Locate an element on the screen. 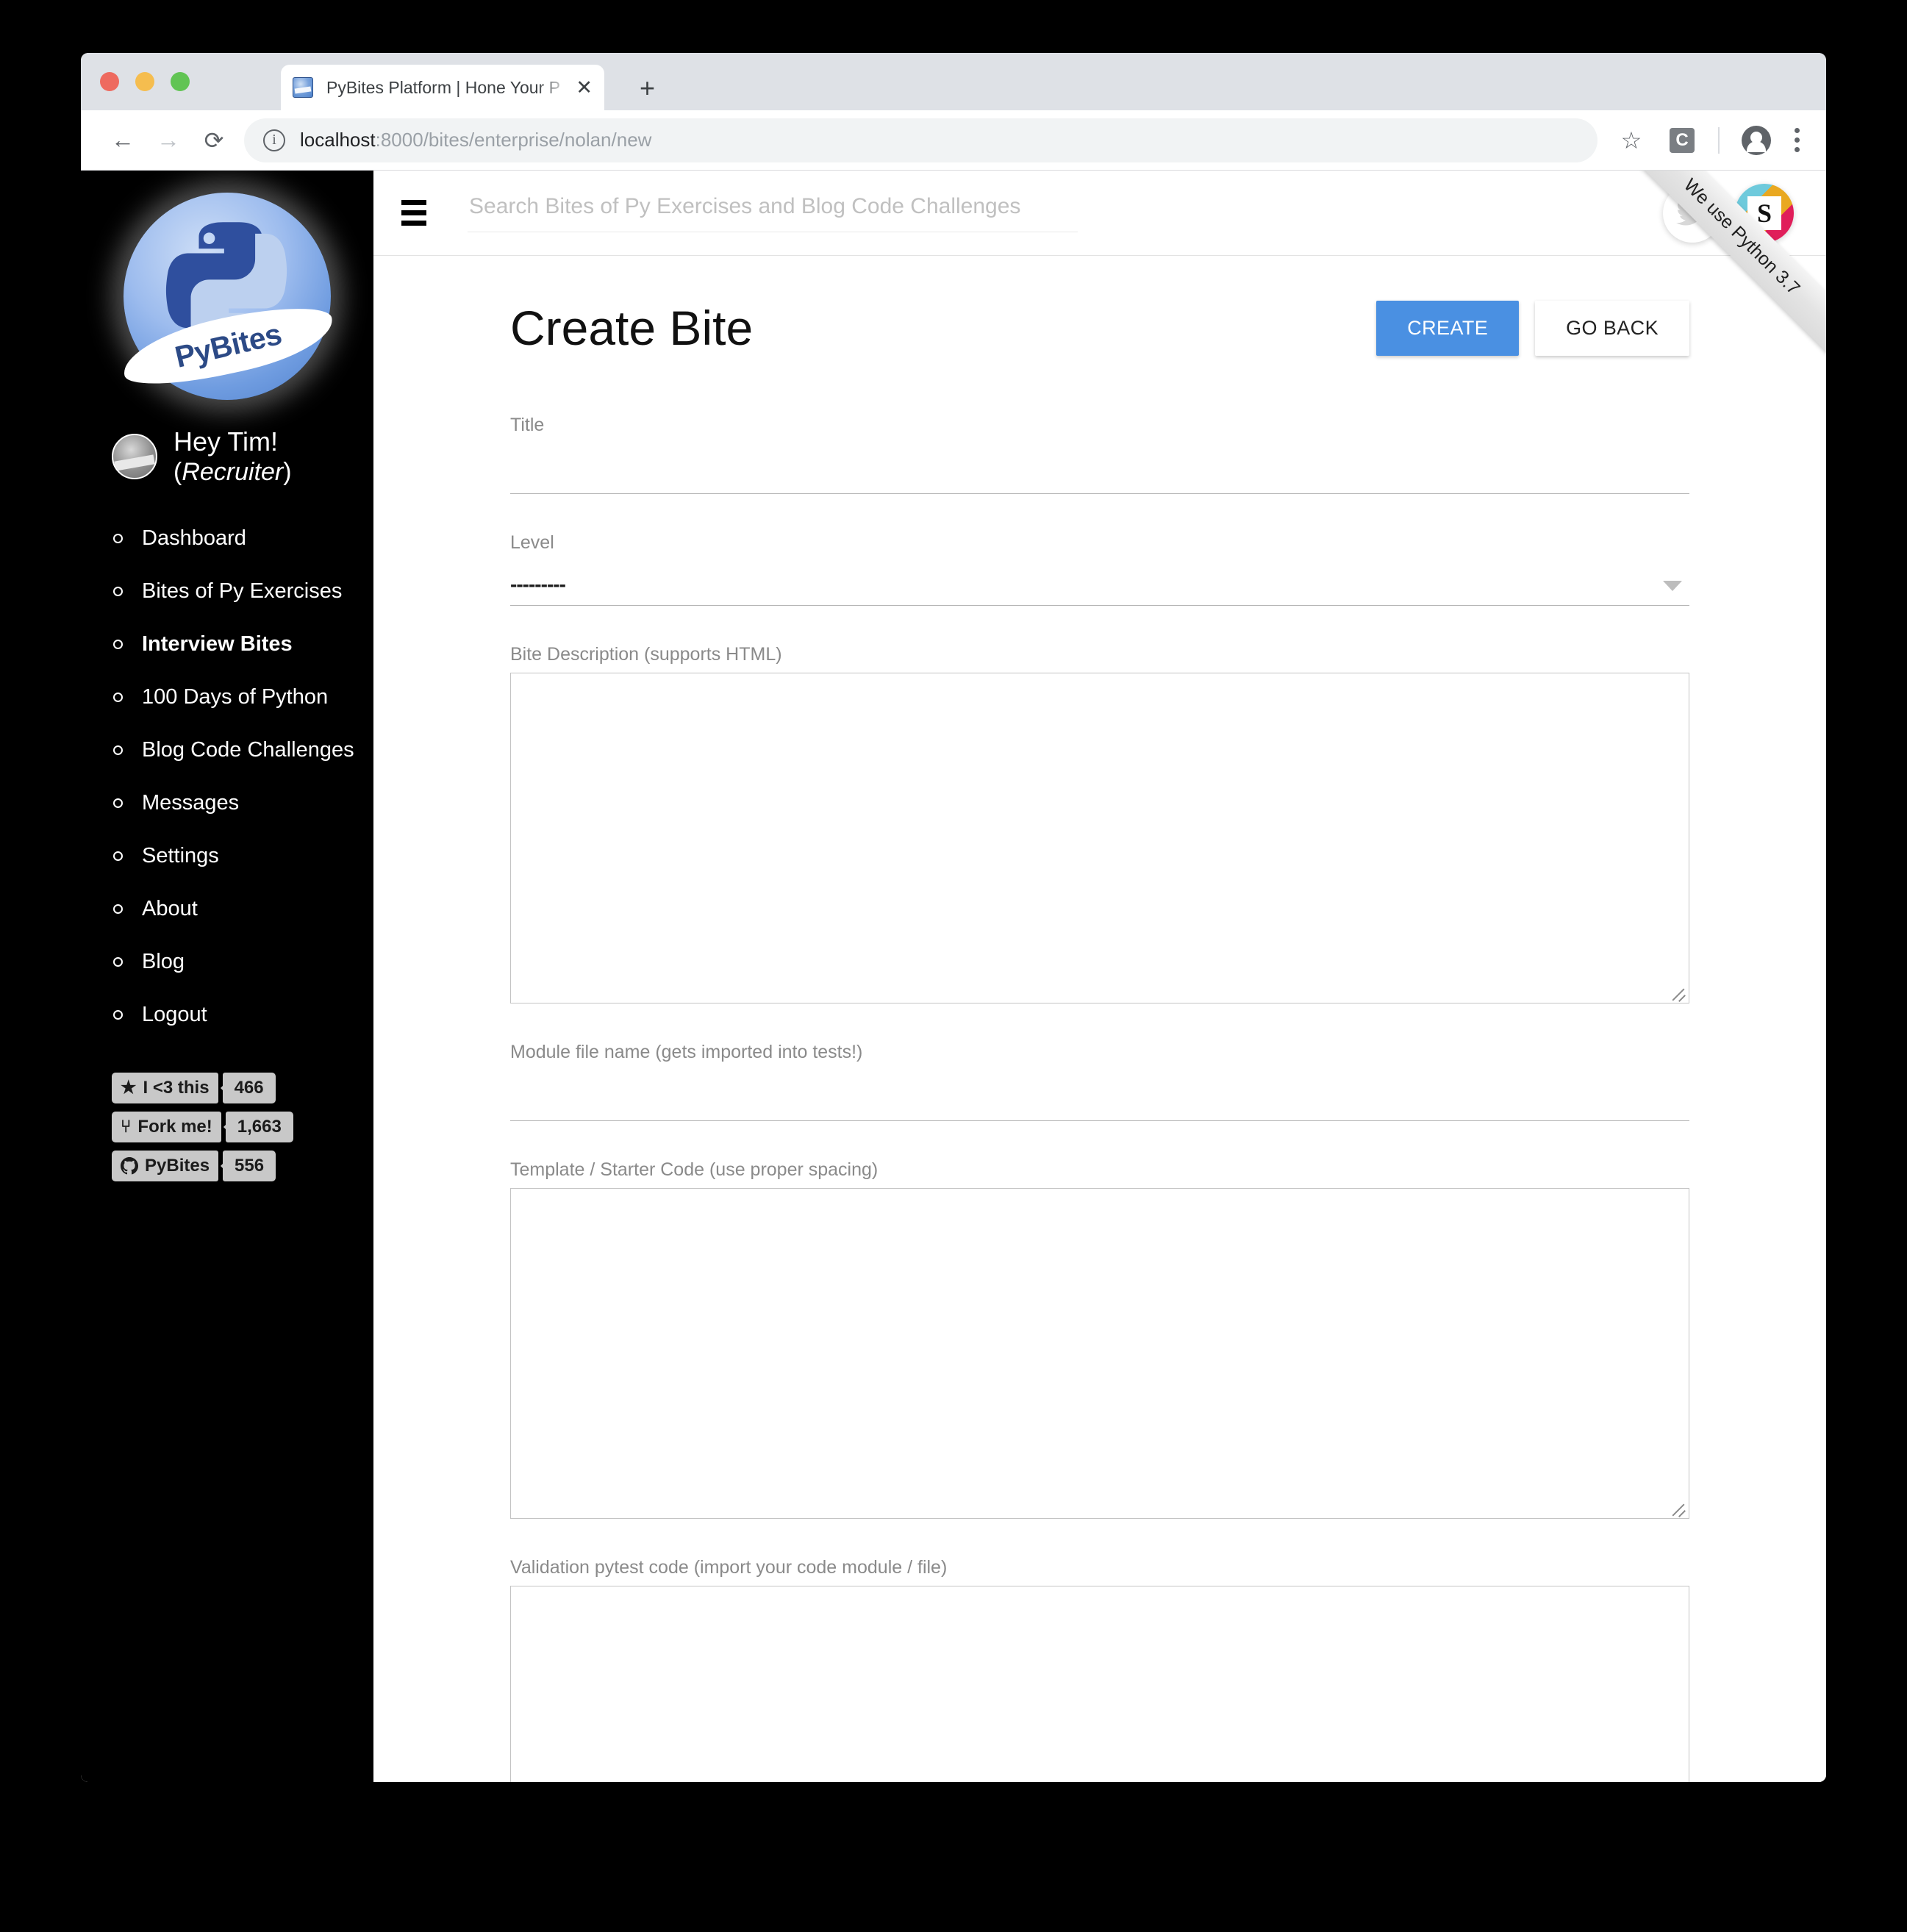 The height and width of the screenshot is (1932, 1907). new-tab-button: + is located at coordinates (647, 88).